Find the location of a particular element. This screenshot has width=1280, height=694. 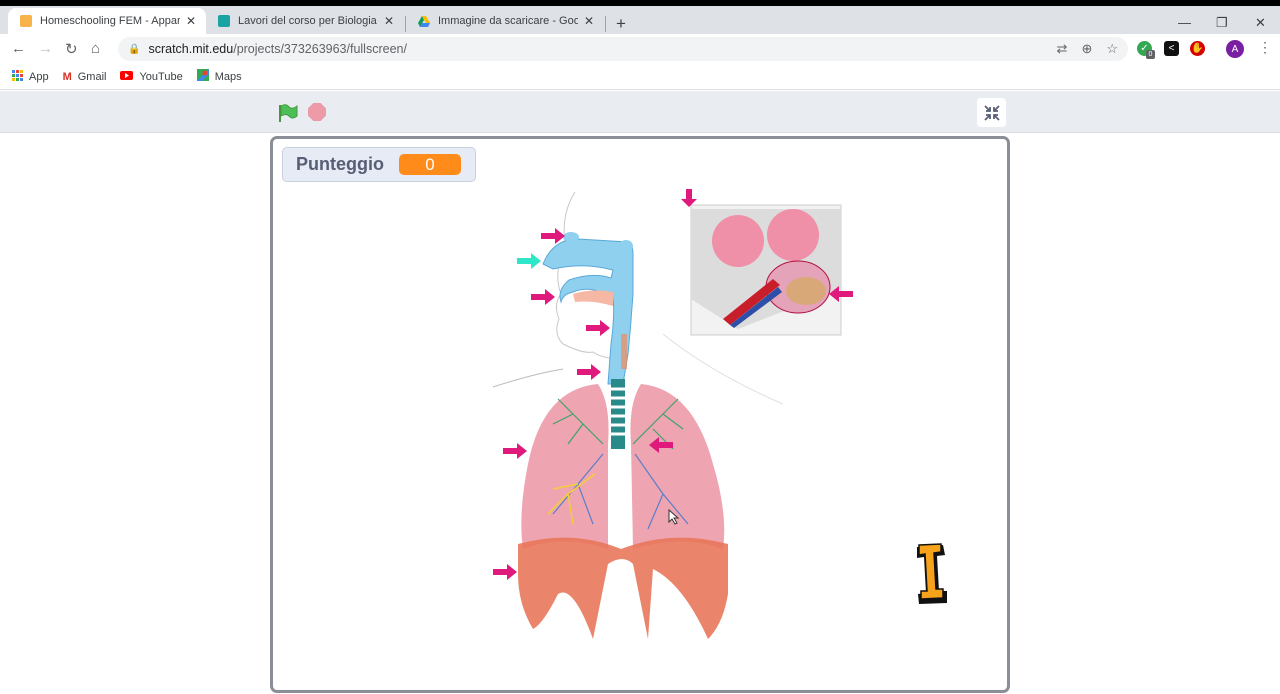

share-extension-icon: < is located at coordinates (1171, 48).